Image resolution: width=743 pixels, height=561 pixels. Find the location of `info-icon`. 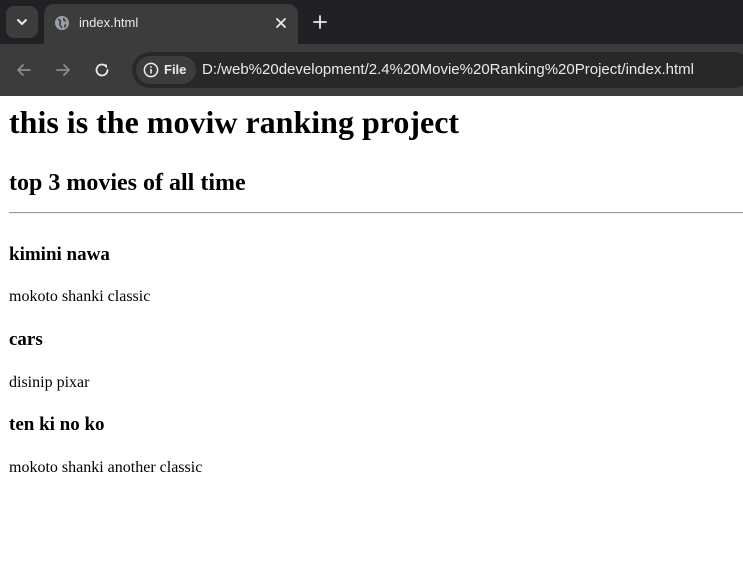

info-icon is located at coordinates (151, 70).